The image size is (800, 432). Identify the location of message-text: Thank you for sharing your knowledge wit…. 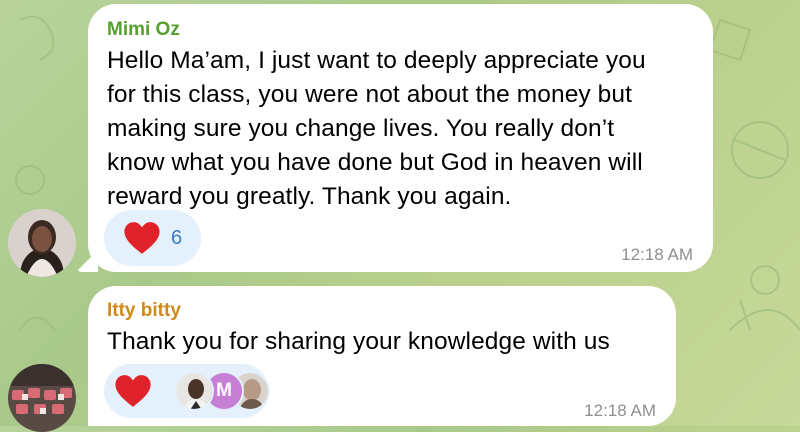
(358, 341).